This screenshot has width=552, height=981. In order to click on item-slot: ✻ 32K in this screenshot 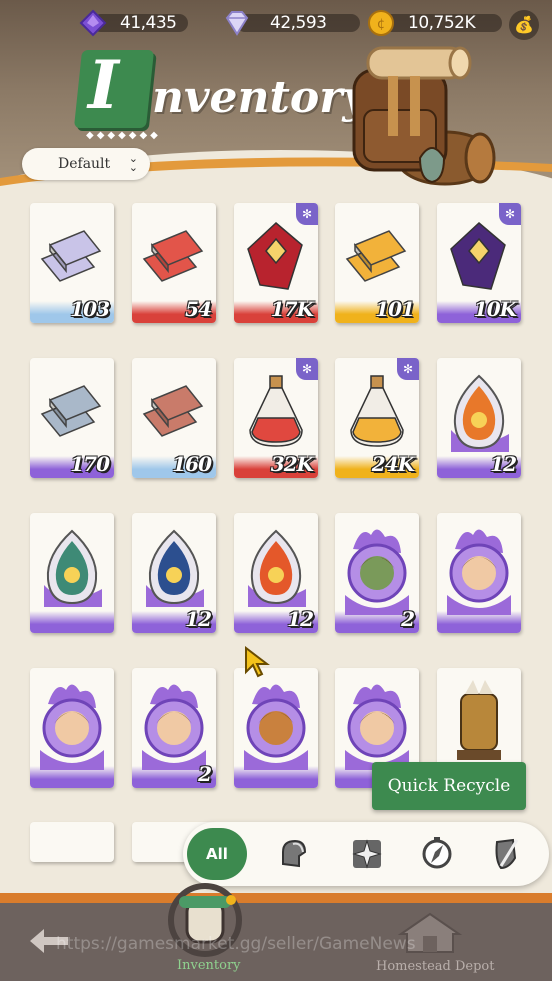, I will do `click(276, 418)`.